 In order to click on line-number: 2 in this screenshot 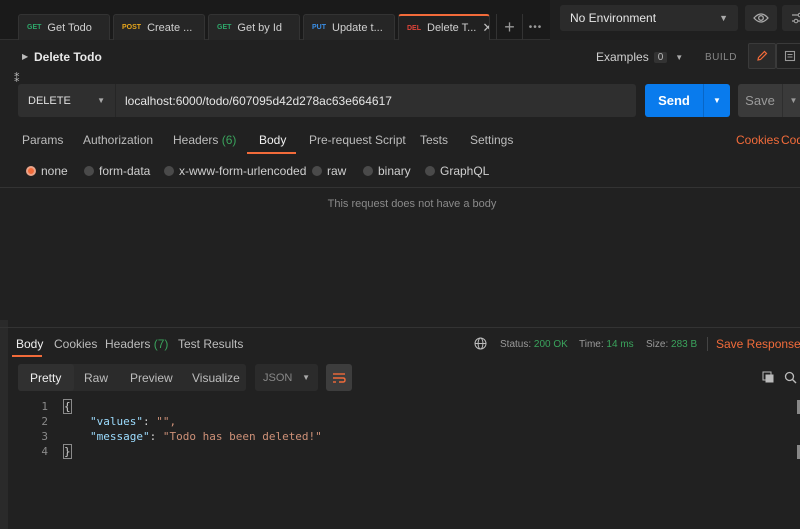, I will do `click(44, 421)`.